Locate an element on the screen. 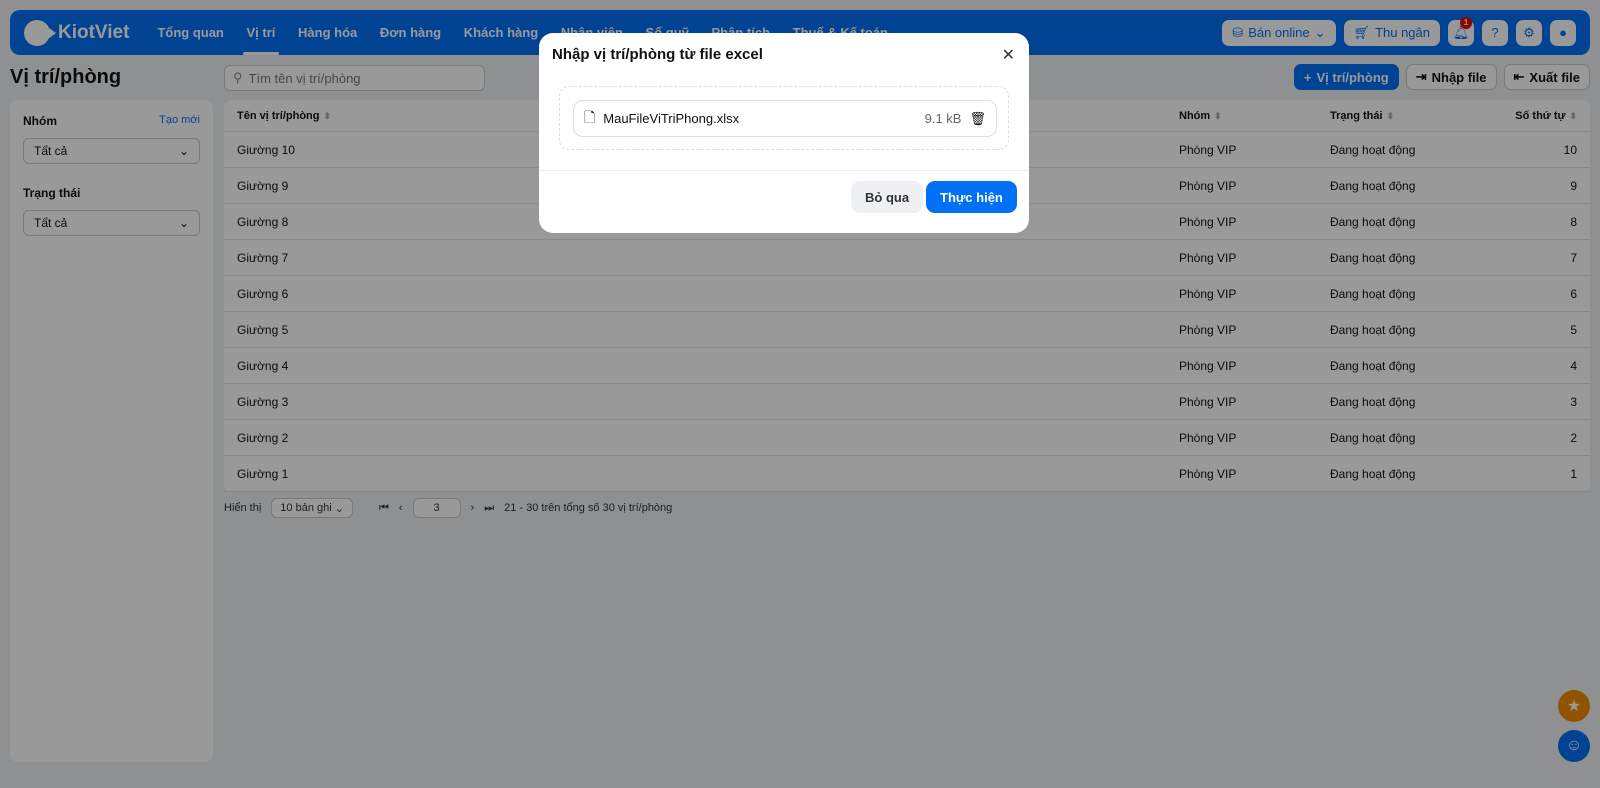 The image size is (1600, 788). uploaded-file: 🗋 MauFileViTriPhong.xlsx 9.1 kB 🗑︎ is located at coordinates (785, 118).